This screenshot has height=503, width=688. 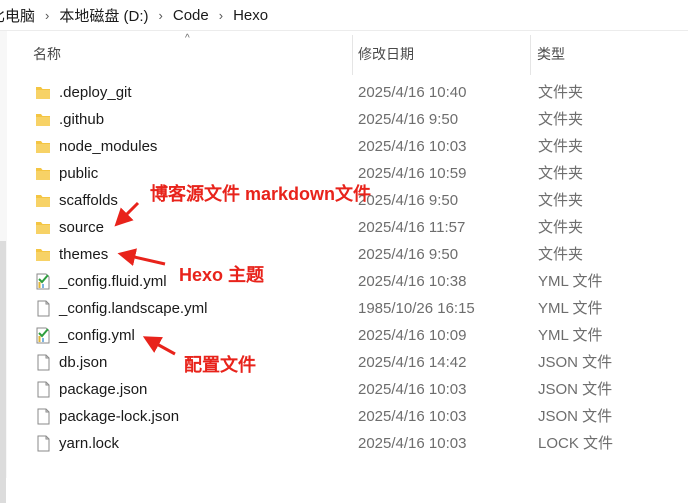 What do you see at coordinates (89, 443) in the screenshot?
I see `file-name: yarn.lock` at bounding box center [89, 443].